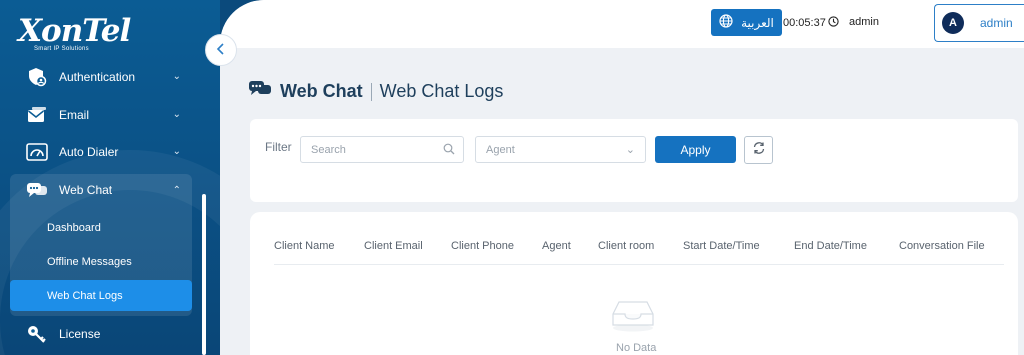  Describe the element at coordinates (636, 348) in the screenshot. I see `empty-state-text: No Data` at that location.